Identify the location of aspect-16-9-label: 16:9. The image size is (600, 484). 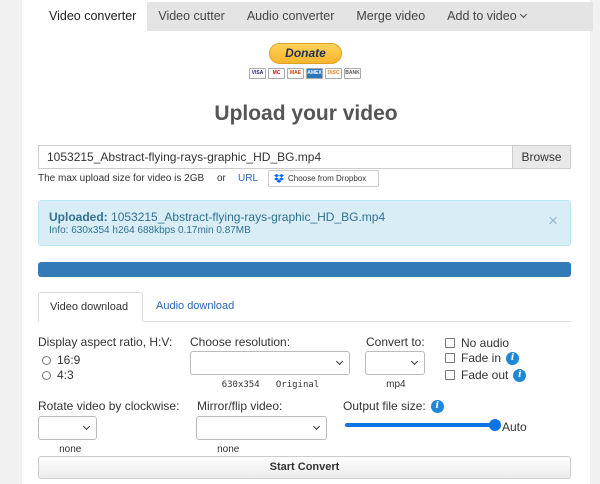
(69, 360).